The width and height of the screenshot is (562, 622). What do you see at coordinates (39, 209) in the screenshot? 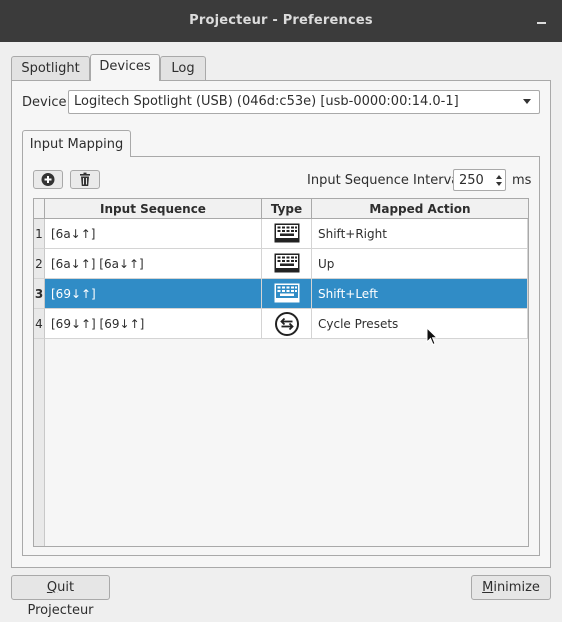
I see `corner-header` at bounding box center [39, 209].